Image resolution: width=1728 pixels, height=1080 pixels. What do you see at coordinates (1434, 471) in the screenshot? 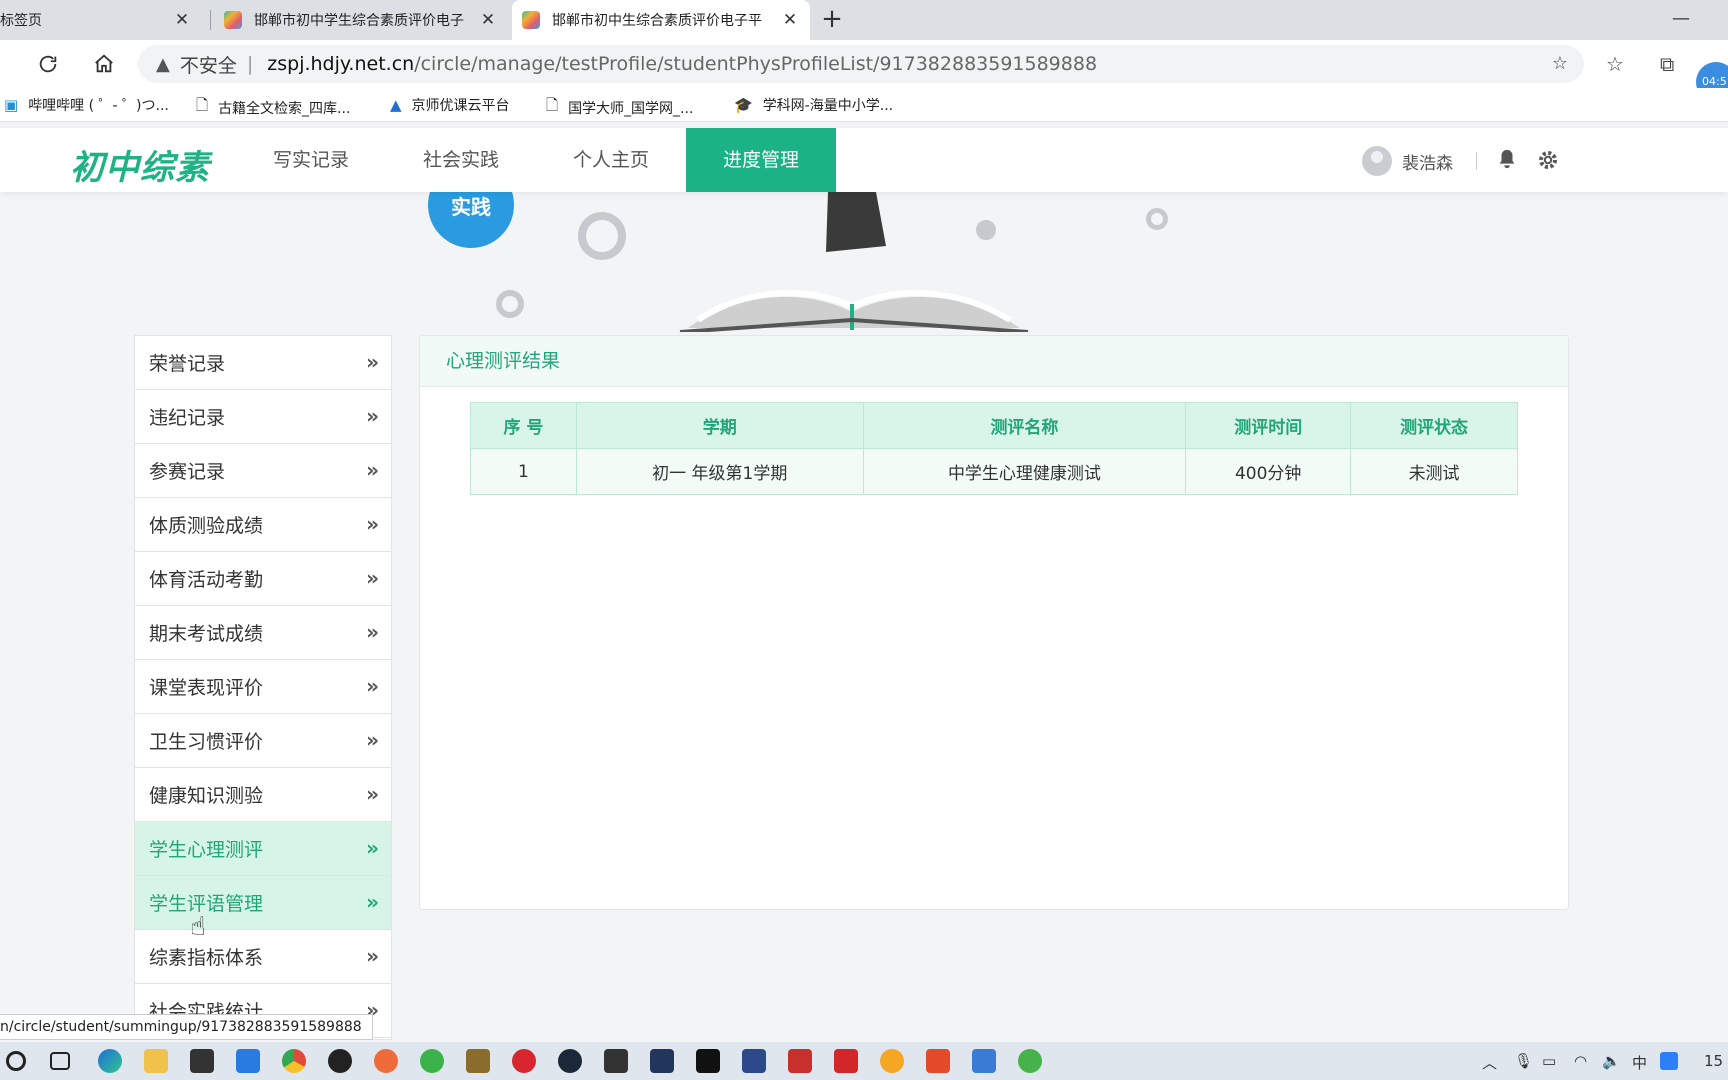
I see `cell-assessment-status: 未测试` at bounding box center [1434, 471].